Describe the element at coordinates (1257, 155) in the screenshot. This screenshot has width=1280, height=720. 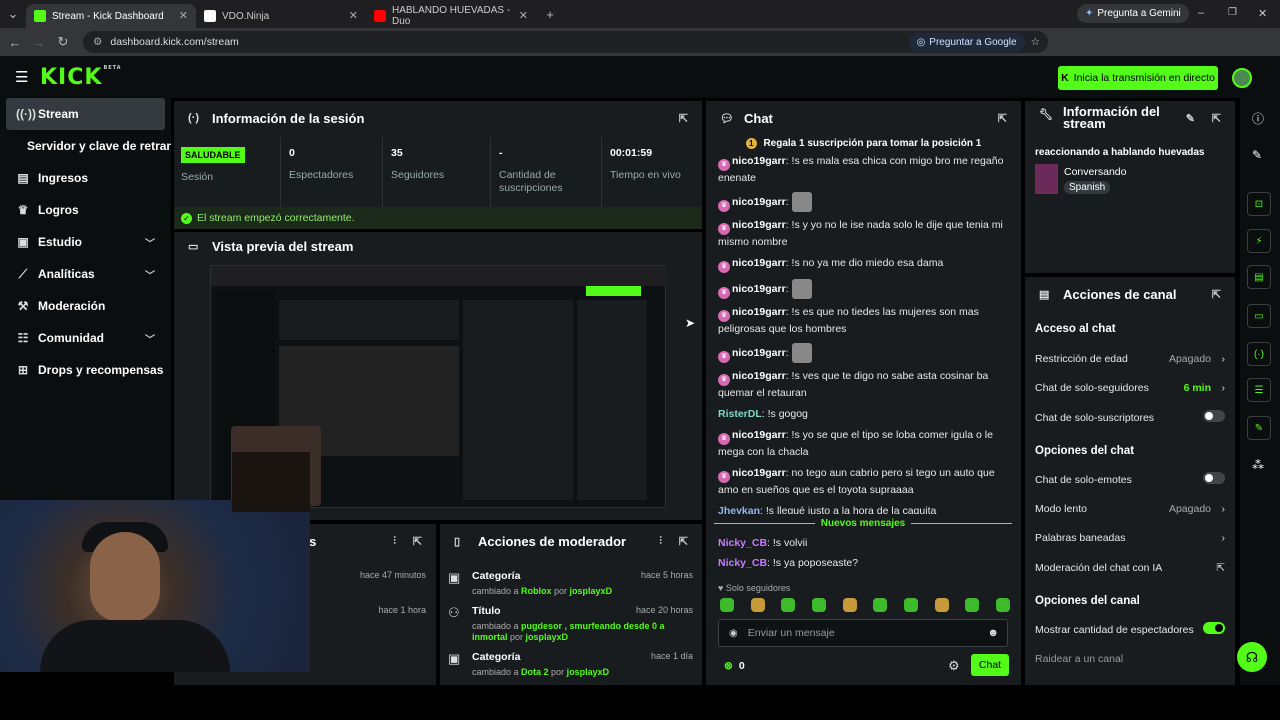
I see `edit-icon: ✎` at that location.